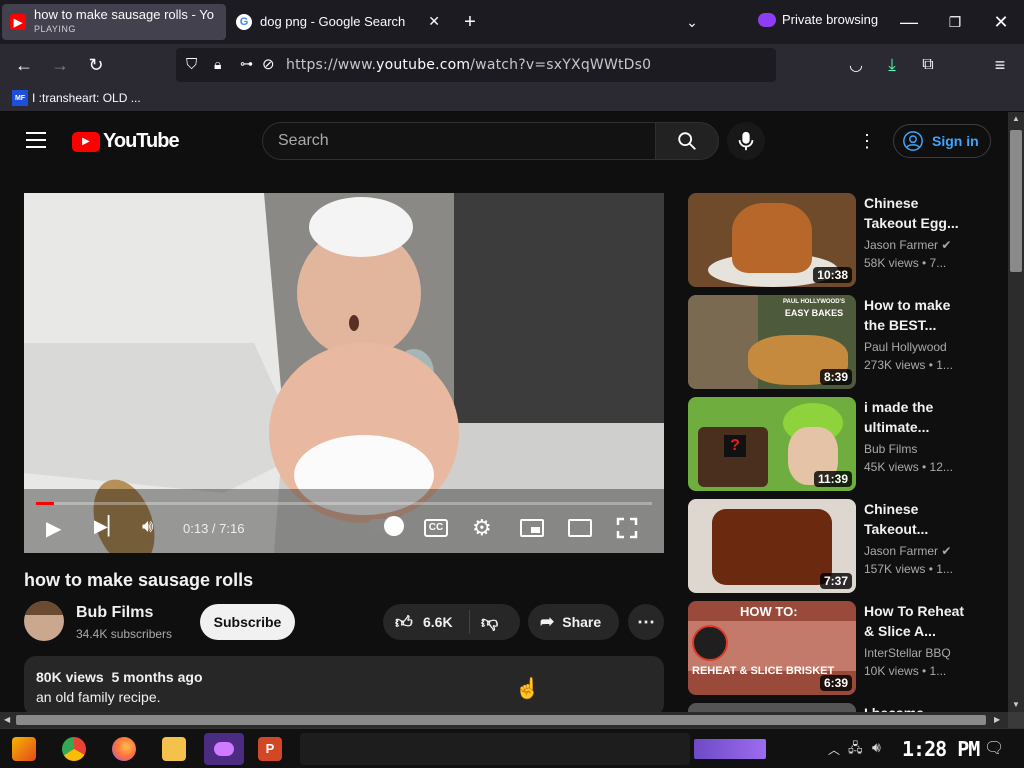 The width and height of the screenshot is (1024, 768). Describe the element at coordinates (114, 613) in the screenshot. I see `channel-name: Bub Films` at that location.